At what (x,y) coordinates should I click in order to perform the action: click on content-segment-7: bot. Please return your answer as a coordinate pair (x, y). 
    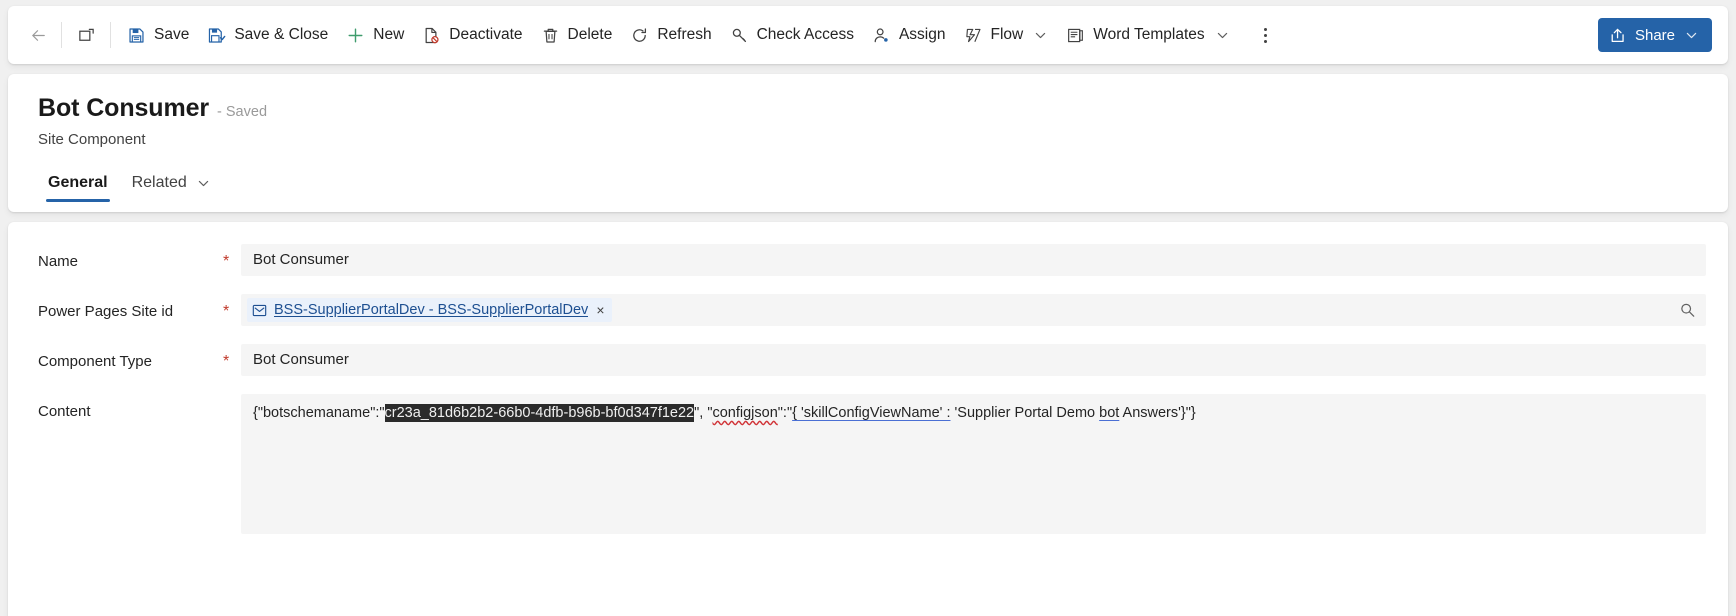
    Looking at the image, I should click on (1109, 413).